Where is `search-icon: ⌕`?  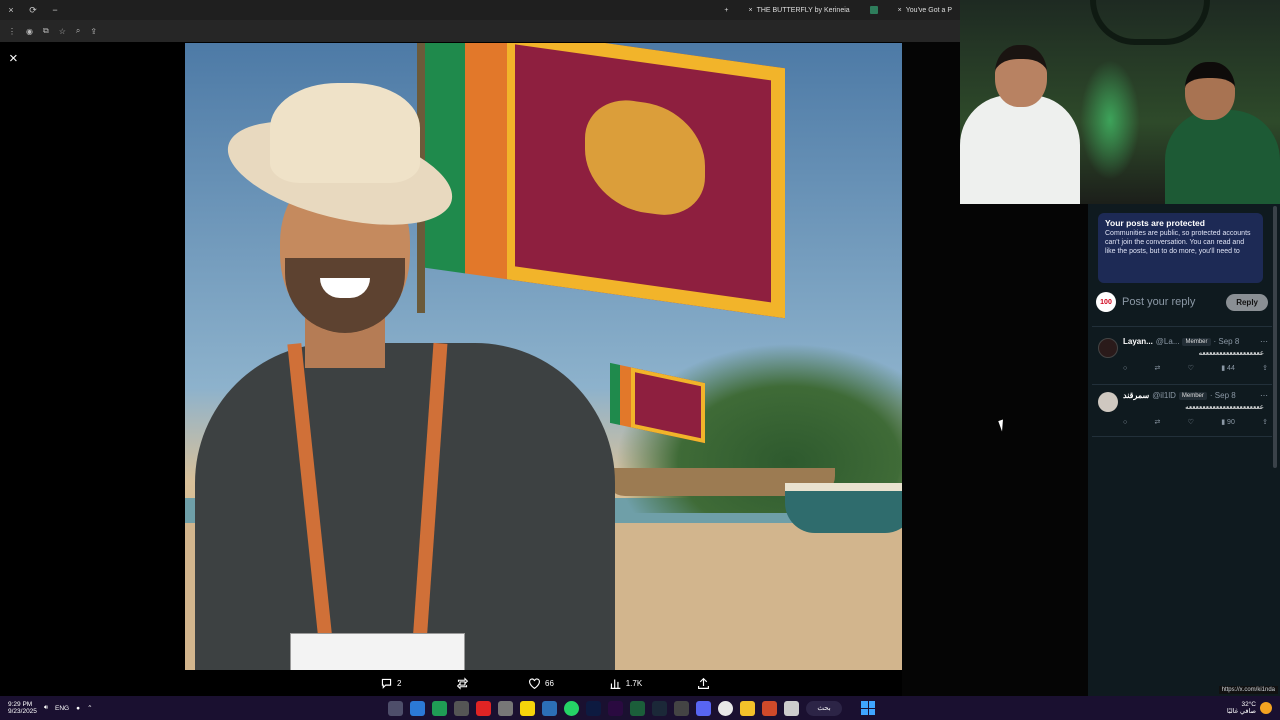
search-icon: ⌕ is located at coordinates (78, 31).